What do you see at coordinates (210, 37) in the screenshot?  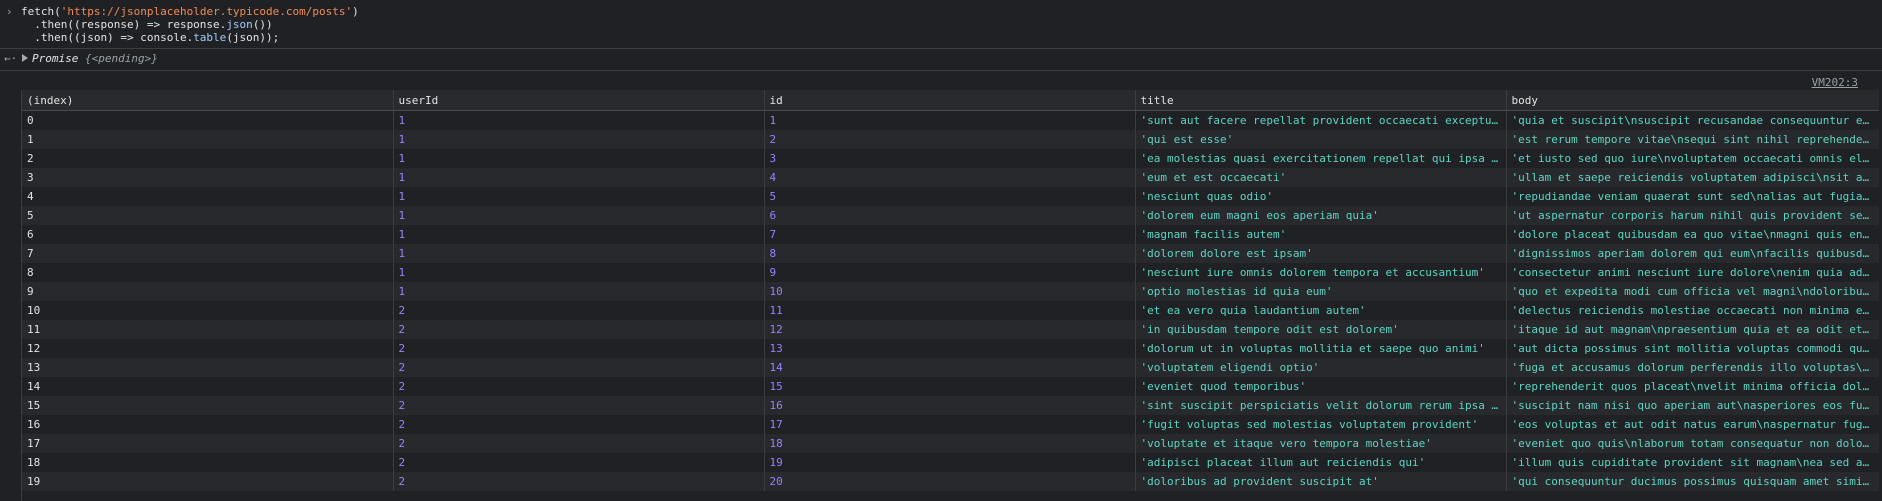 I see `code-token: table` at bounding box center [210, 37].